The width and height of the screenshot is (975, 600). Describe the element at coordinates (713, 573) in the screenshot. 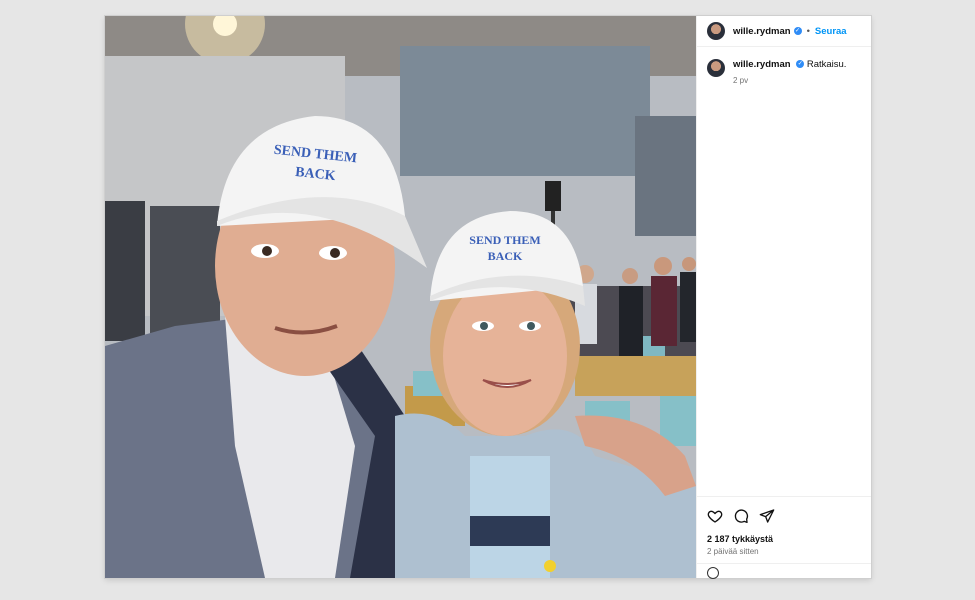

I see `emoji-icon` at that location.